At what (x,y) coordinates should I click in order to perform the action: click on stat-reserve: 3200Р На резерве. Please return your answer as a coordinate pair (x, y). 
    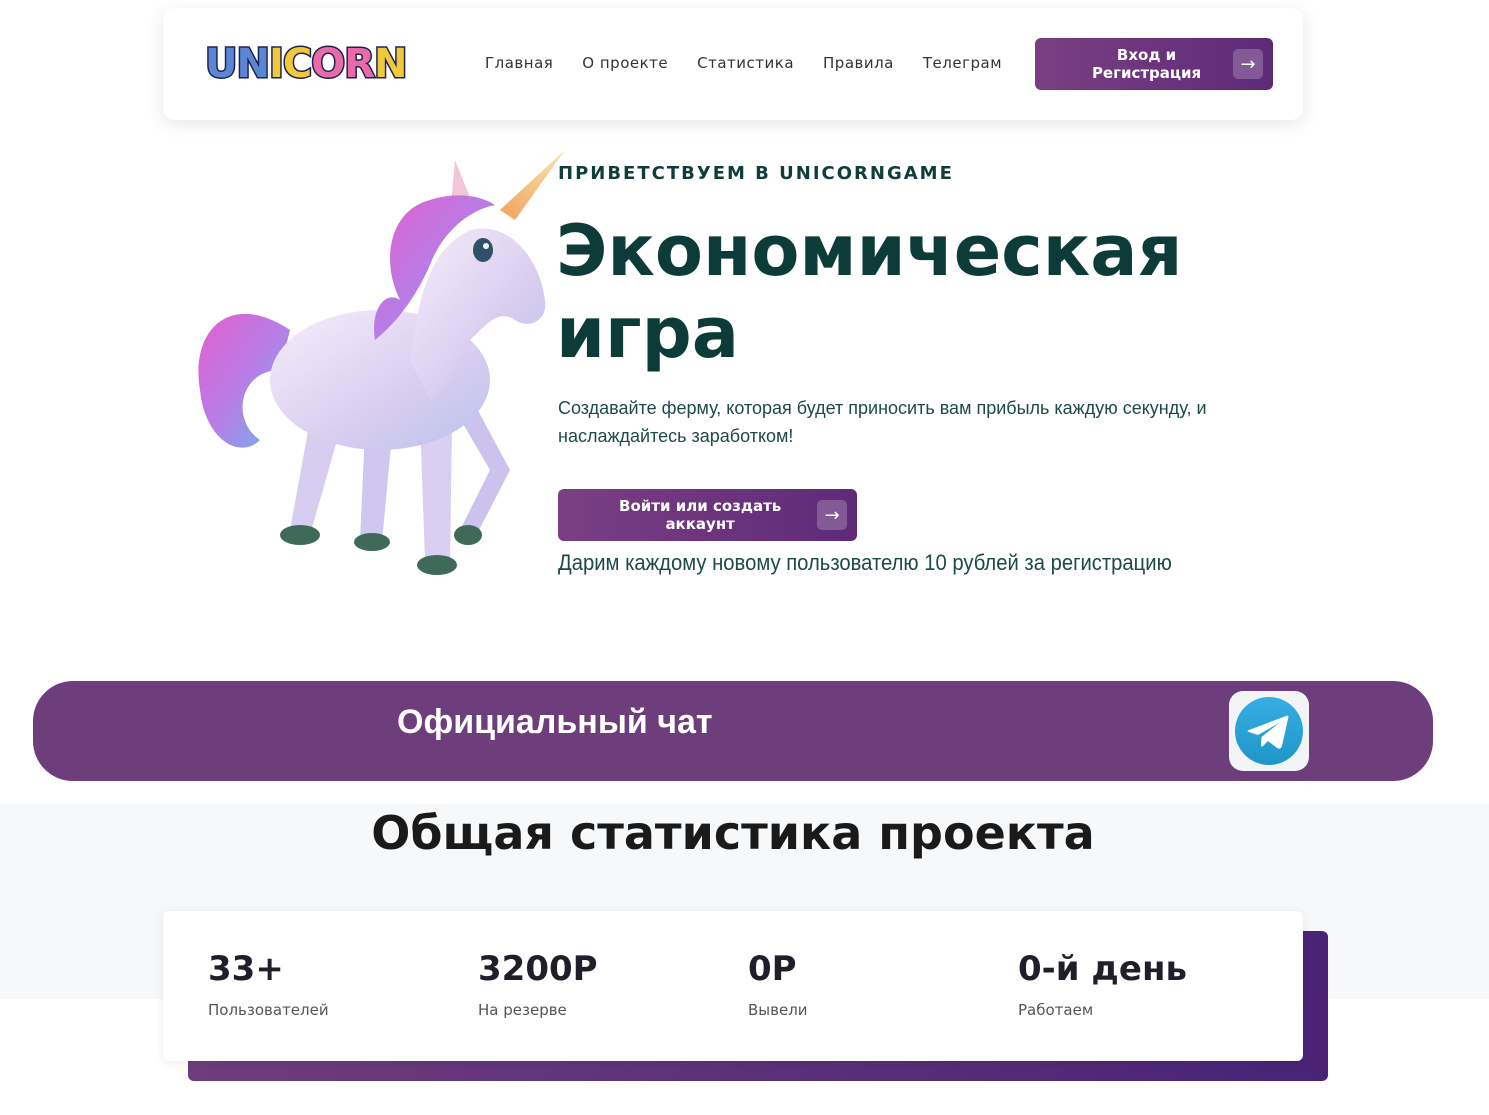
    Looking at the image, I should click on (538, 983).